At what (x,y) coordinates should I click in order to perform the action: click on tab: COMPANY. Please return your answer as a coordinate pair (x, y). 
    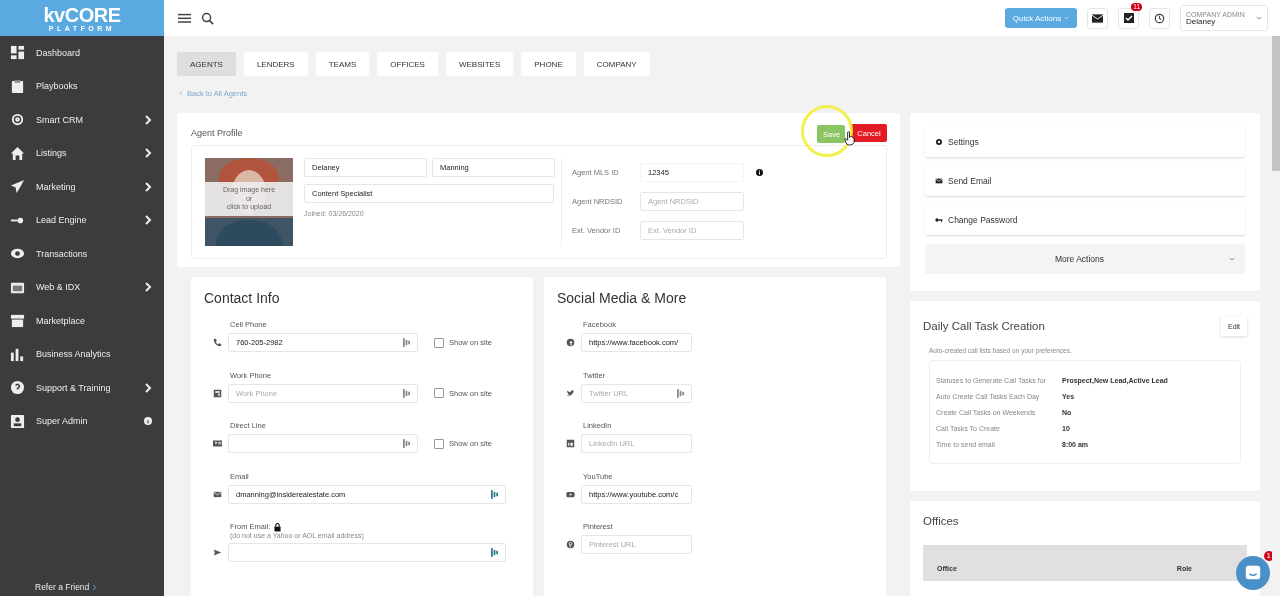
    Looking at the image, I should click on (616, 64).